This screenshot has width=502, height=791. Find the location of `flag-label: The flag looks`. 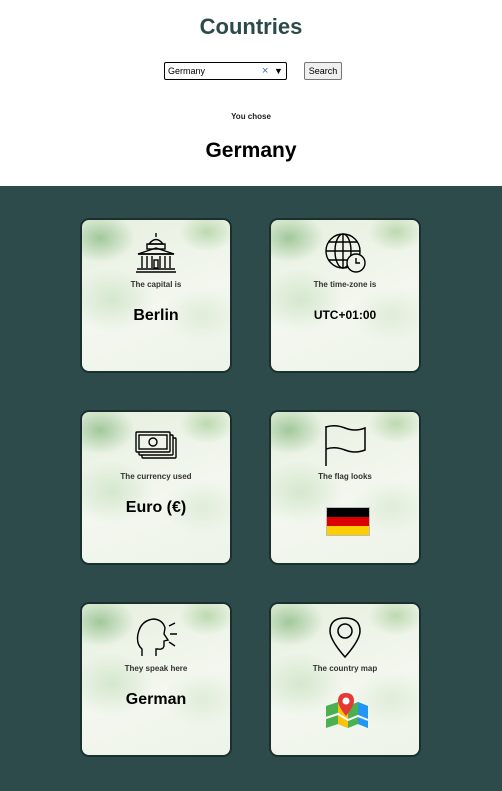

flag-label: The flag looks is located at coordinates (345, 476).